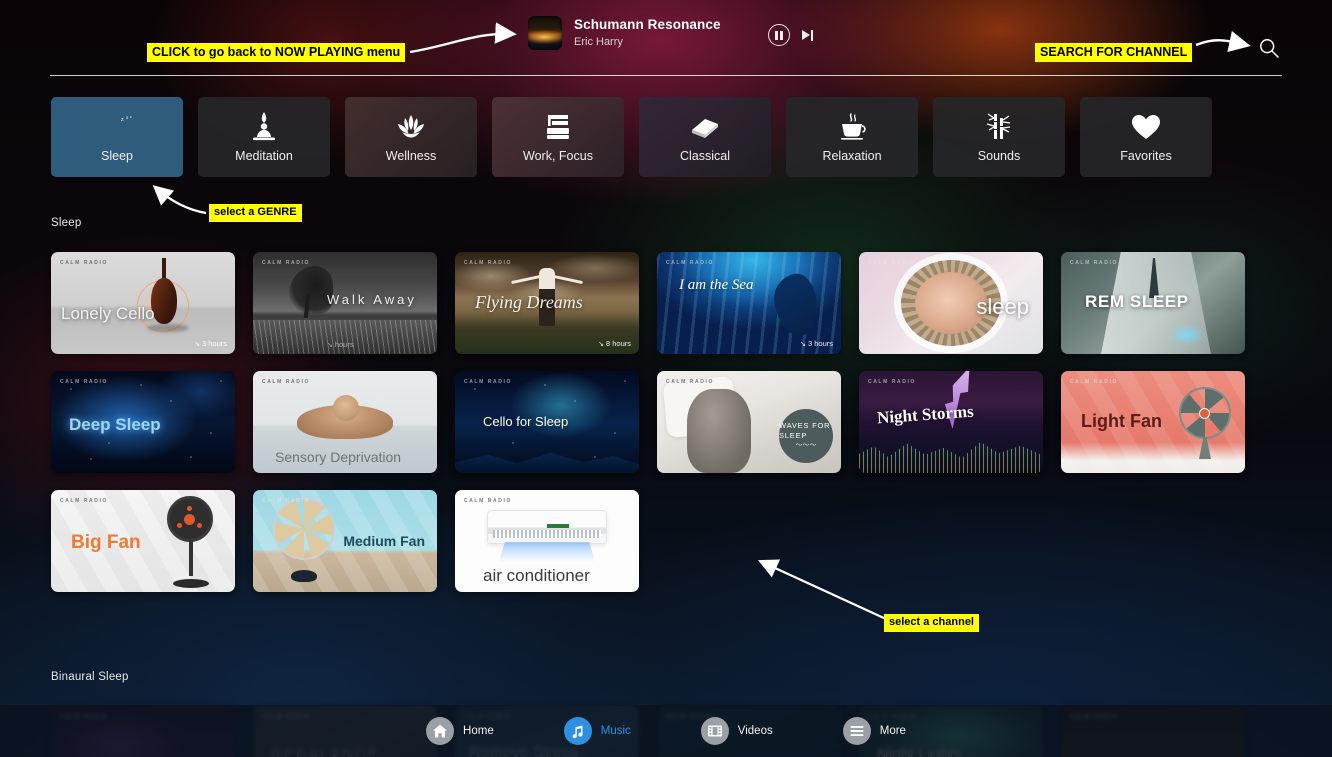  What do you see at coordinates (749, 303) in the screenshot?
I see `channel-card-i-am-the-sea: CALM RADIO I am the Sea 3 hours` at bounding box center [749, 303].